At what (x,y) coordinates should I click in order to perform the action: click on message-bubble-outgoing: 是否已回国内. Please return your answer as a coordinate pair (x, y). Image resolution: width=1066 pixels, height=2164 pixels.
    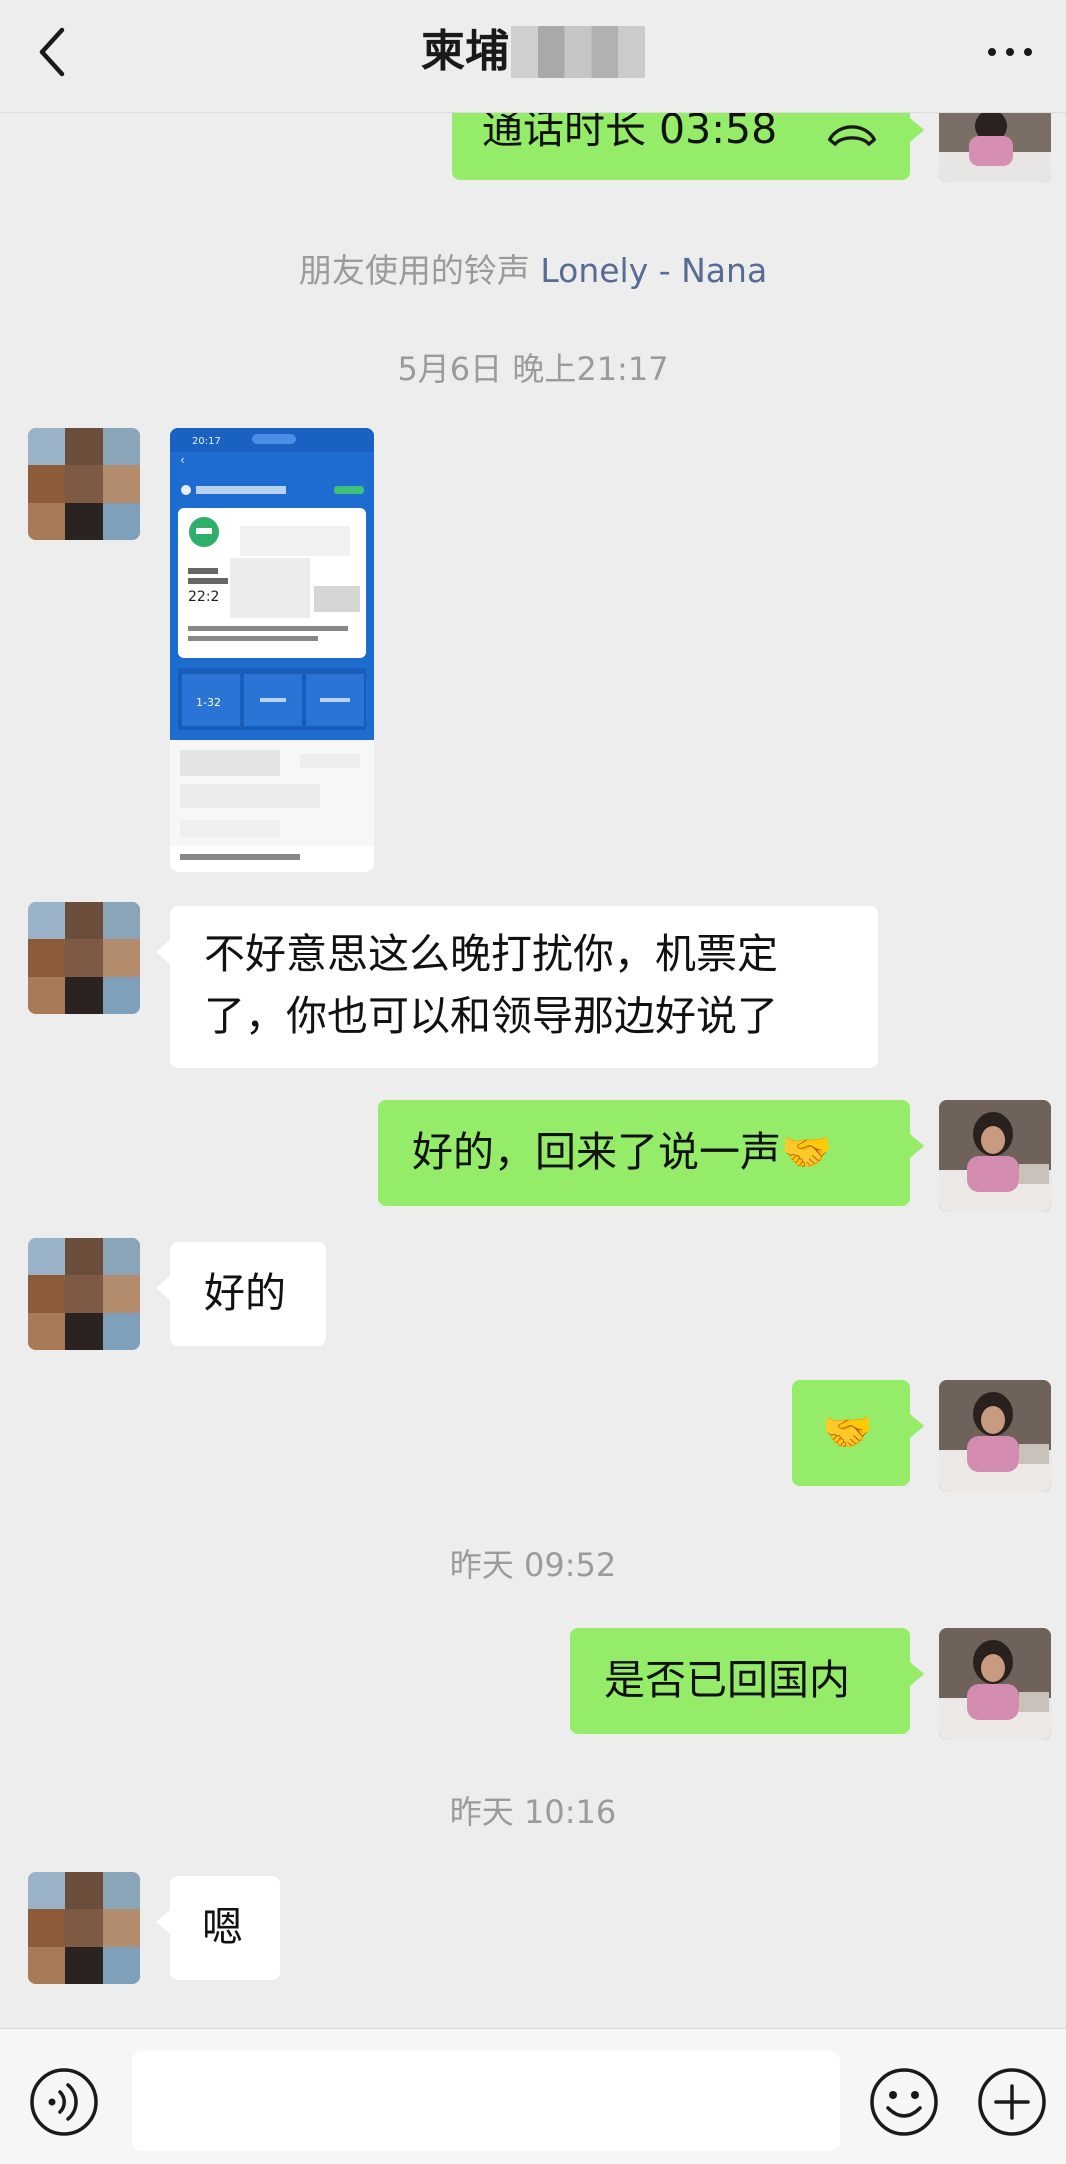
    Looking at the image, I should click on (747, 1681).